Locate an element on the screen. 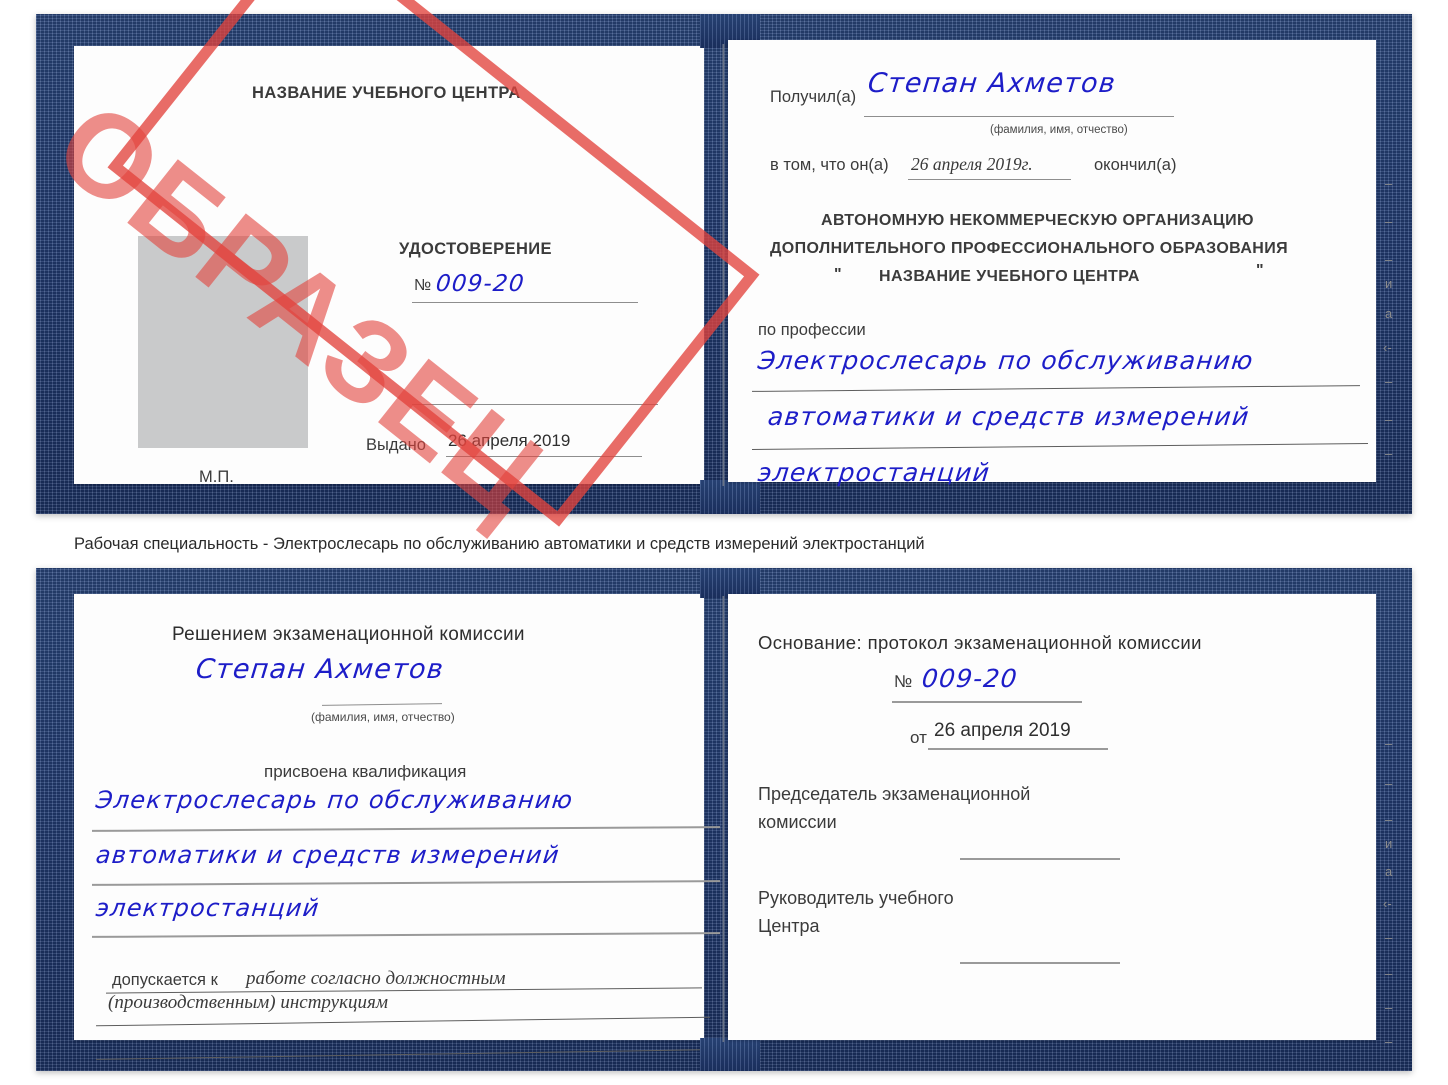 The height and width of the screenshot is (1085, 1448). qualification-line-1: Электрослесарь по обслуживанию is located at coordinates (334, 800).